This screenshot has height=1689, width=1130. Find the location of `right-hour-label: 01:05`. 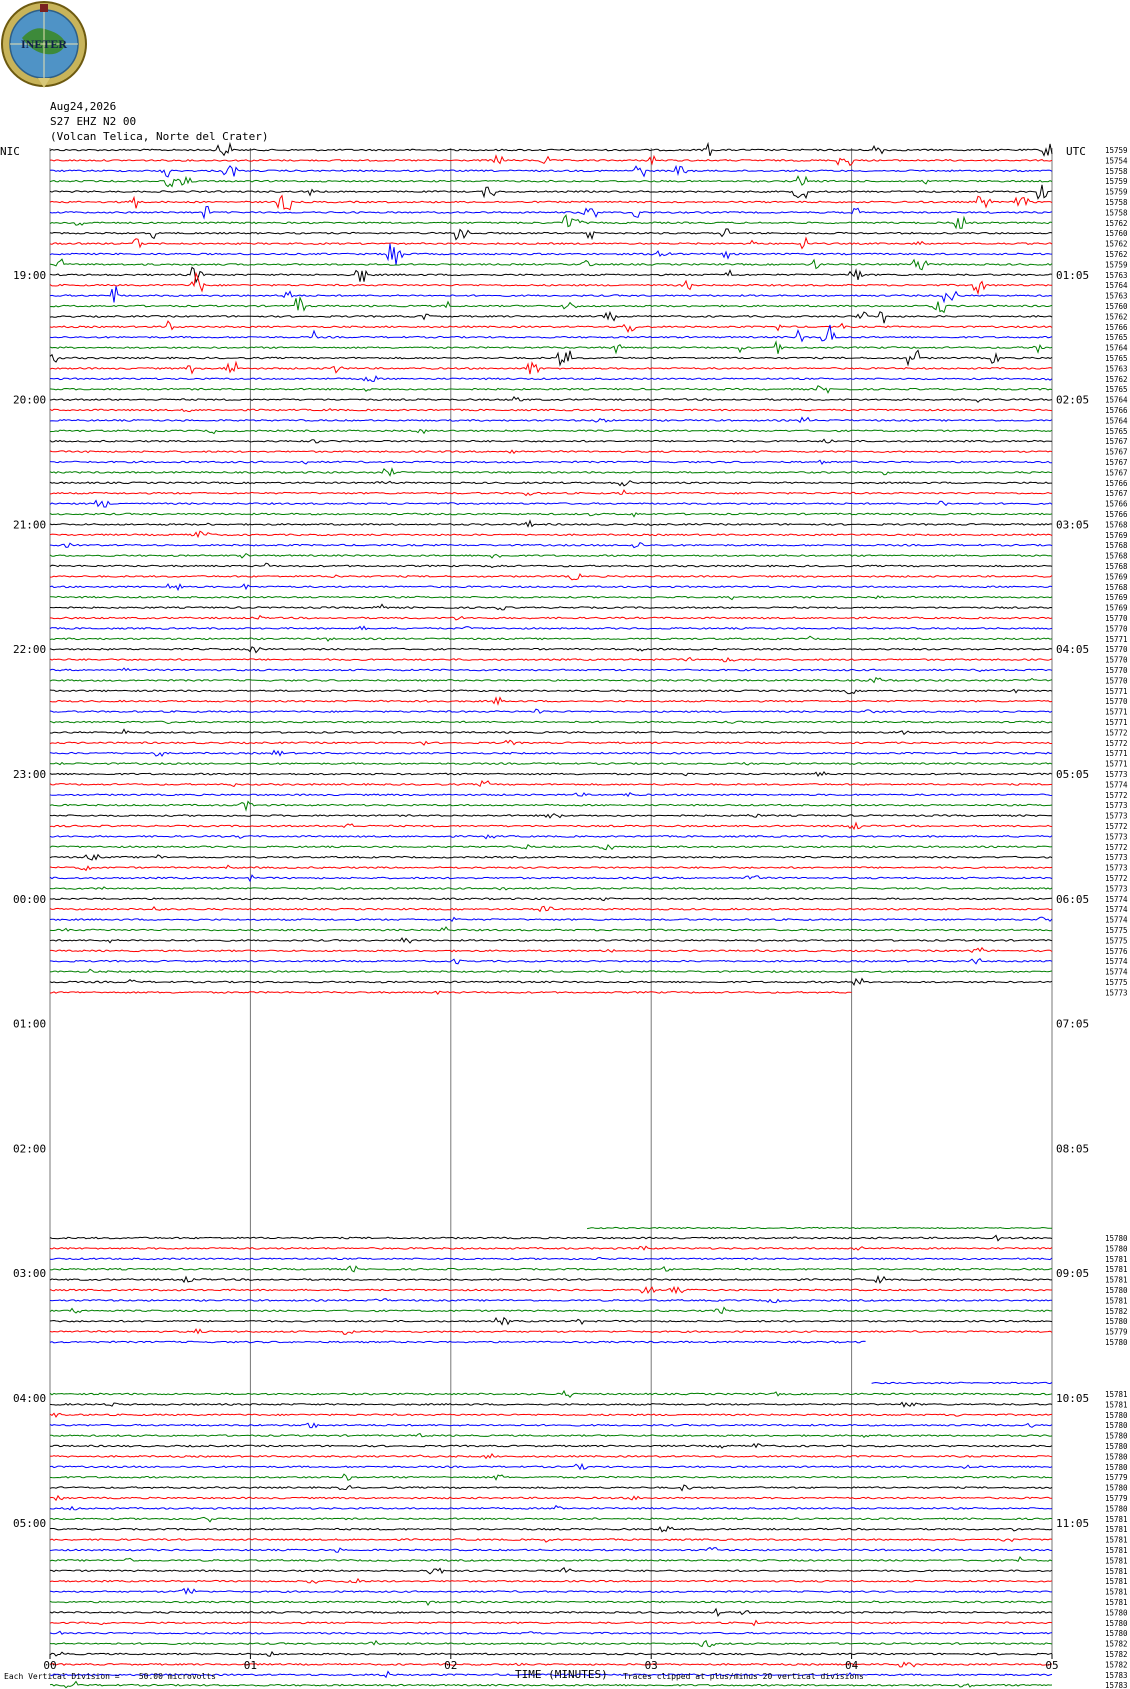

right-hour-label: 01:05 is located at coordinates (1072, 275).